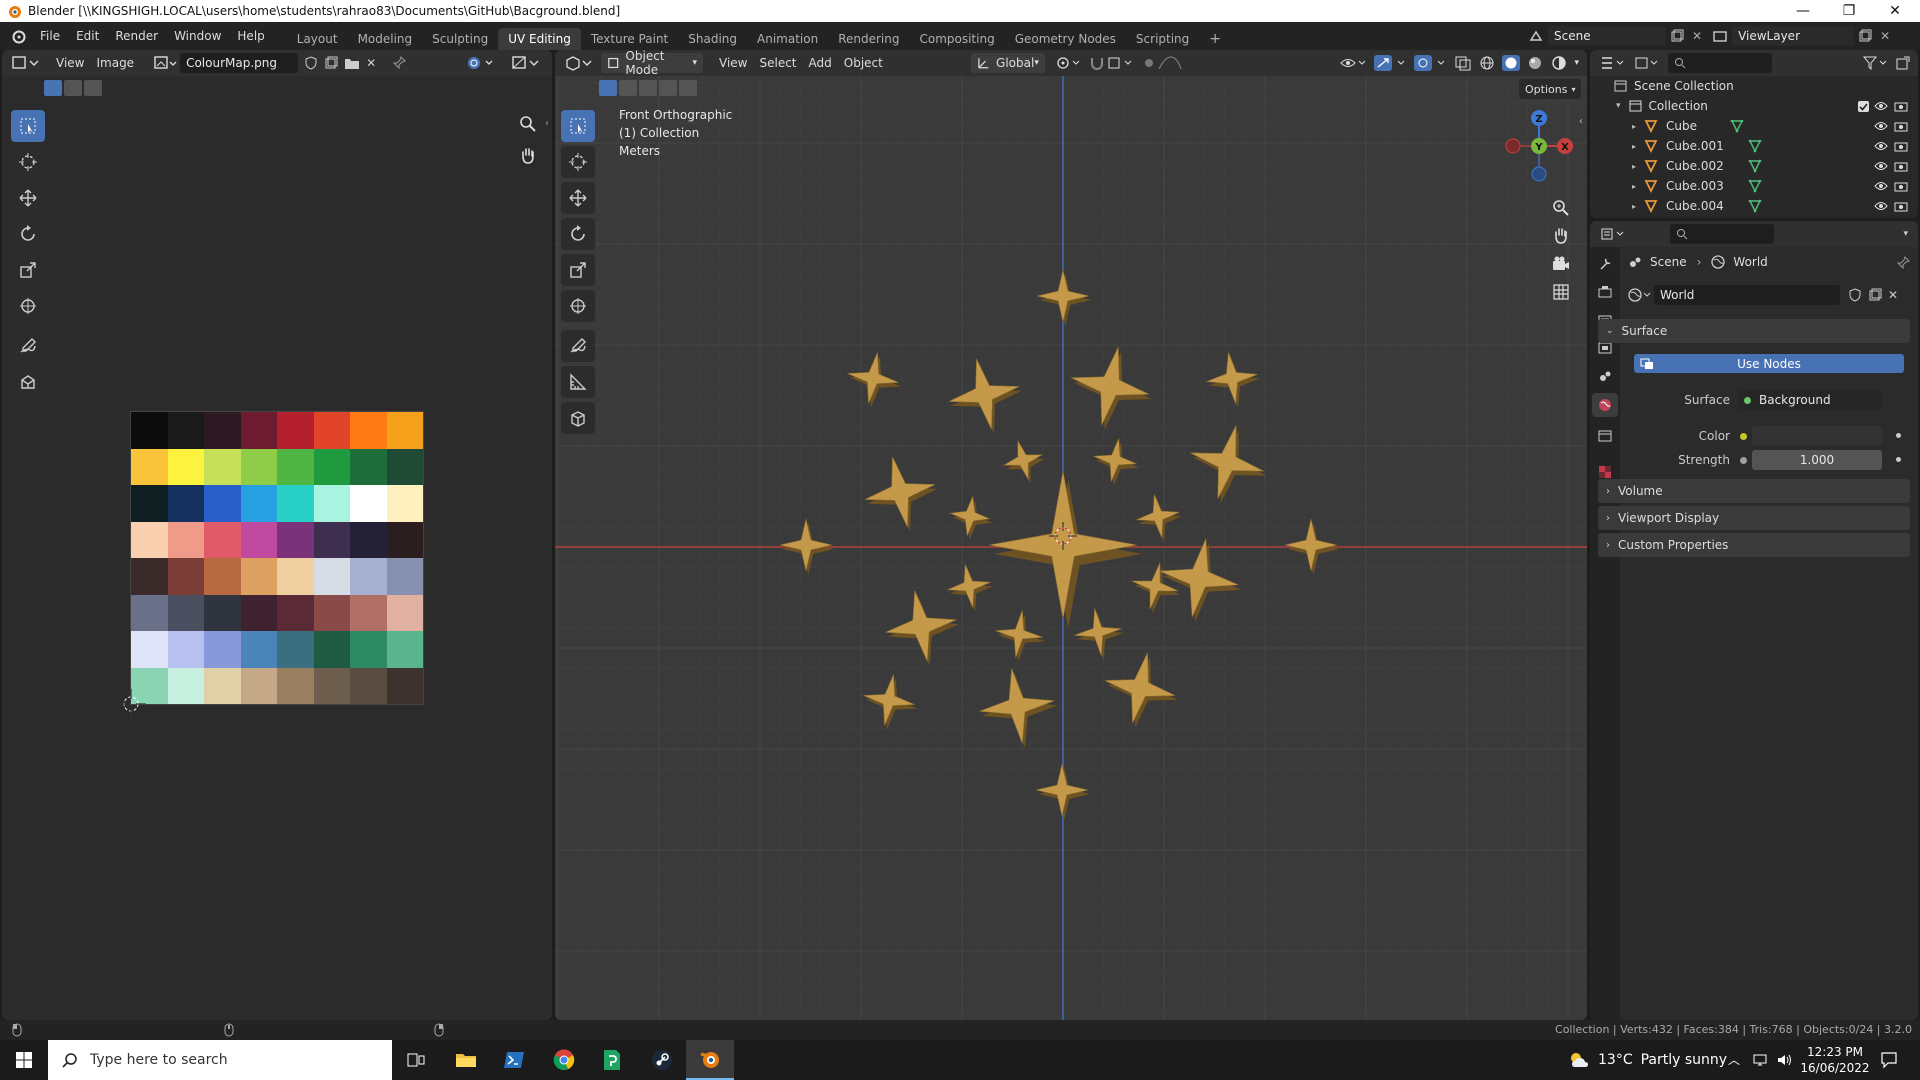 Image resolution: width=1920 pixels, height=1080 pixels. Describe the element at coordinates (317, 39) in the screenshot. I see `tab-layout: Layout` at that location.